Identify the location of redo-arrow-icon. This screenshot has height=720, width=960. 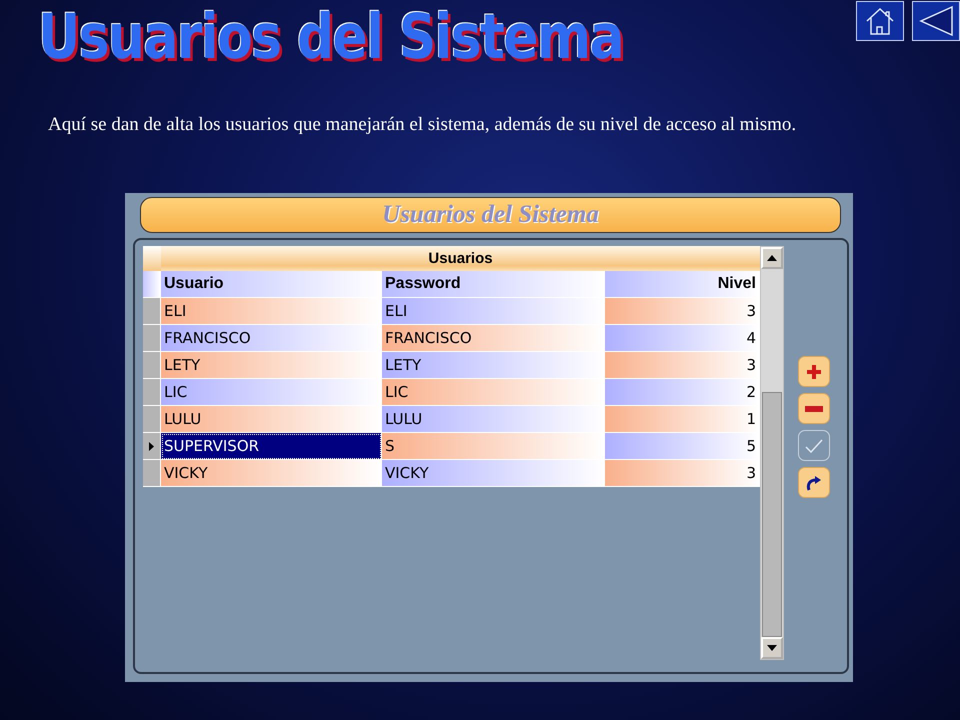
(814, 482).